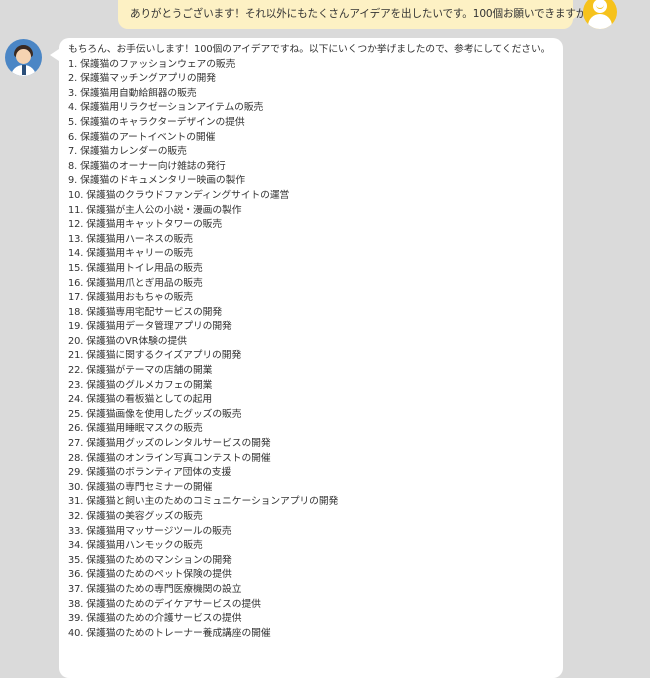  Describe the element at coordinates (132, 93) in the screenshot. I see `idea-item: 3. 保護猫用自動給餌器の販売` at that location.